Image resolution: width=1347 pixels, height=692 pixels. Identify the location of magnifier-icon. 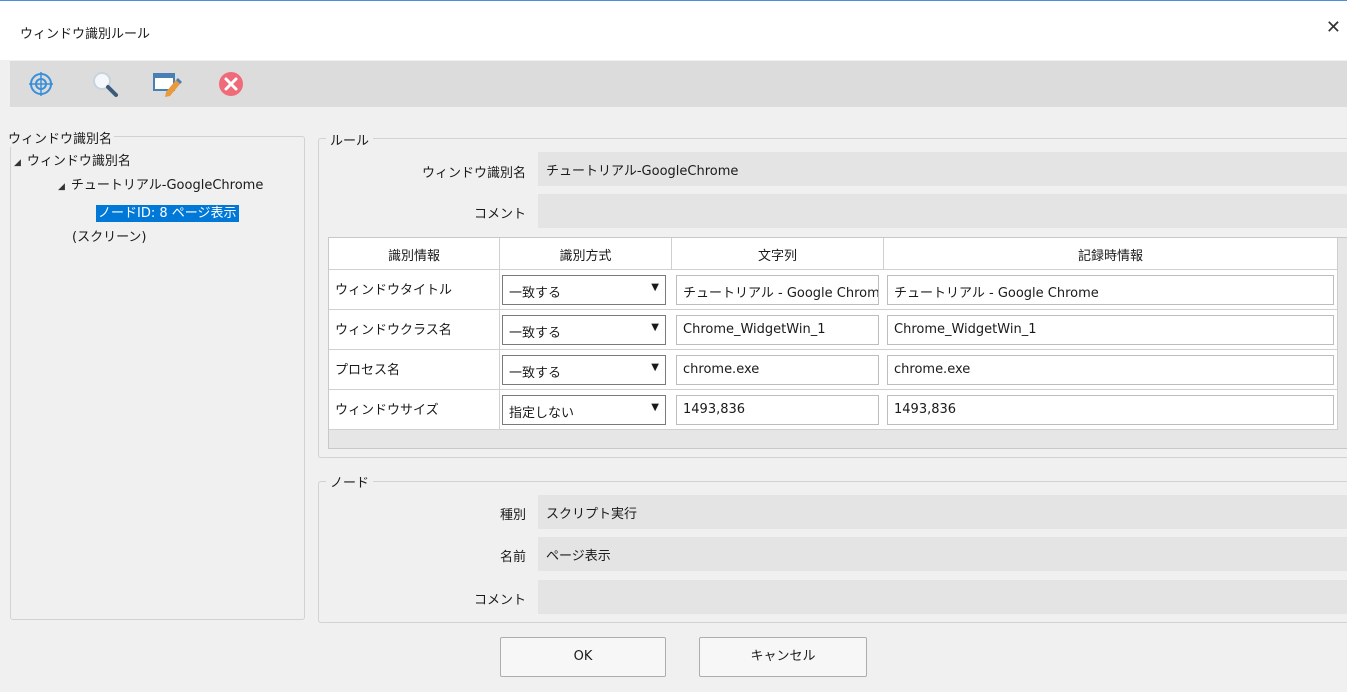
(105, 84).